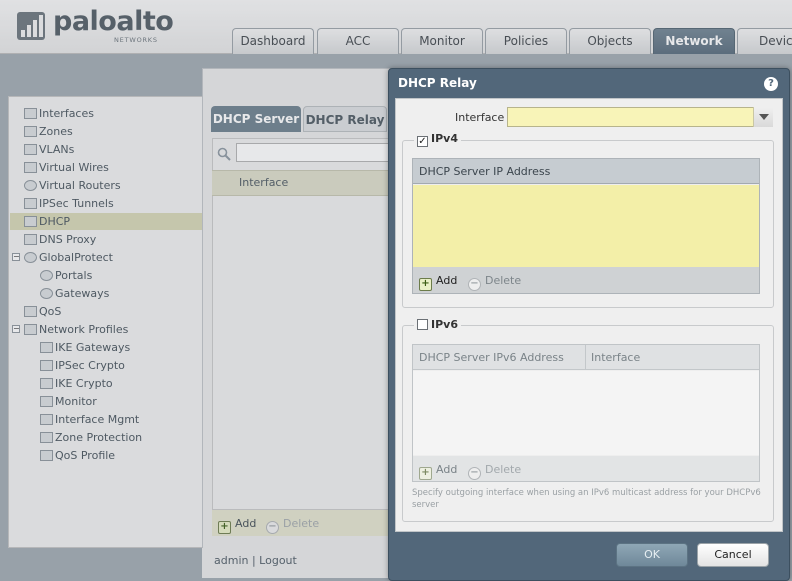 The image size is (792, 581). I want to click on tree-item-dns-proxy: DNS Proxy, so click(60, 239).